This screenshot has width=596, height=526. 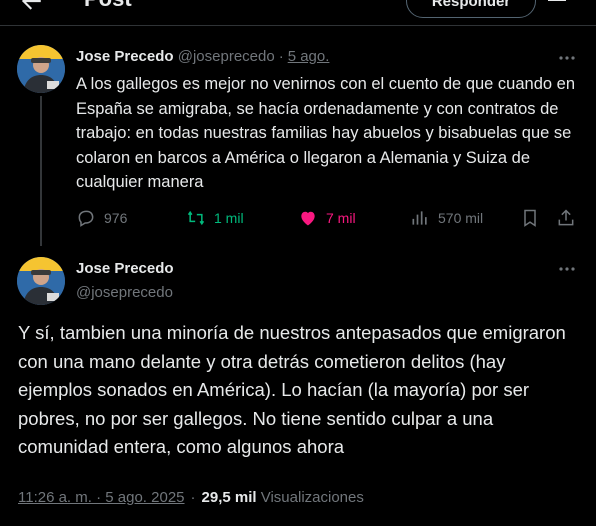 What do you see at coordinates (229, 497) in the screenshot?
I see `views-count: 29,5 mil` at bounding box center [229, 497].